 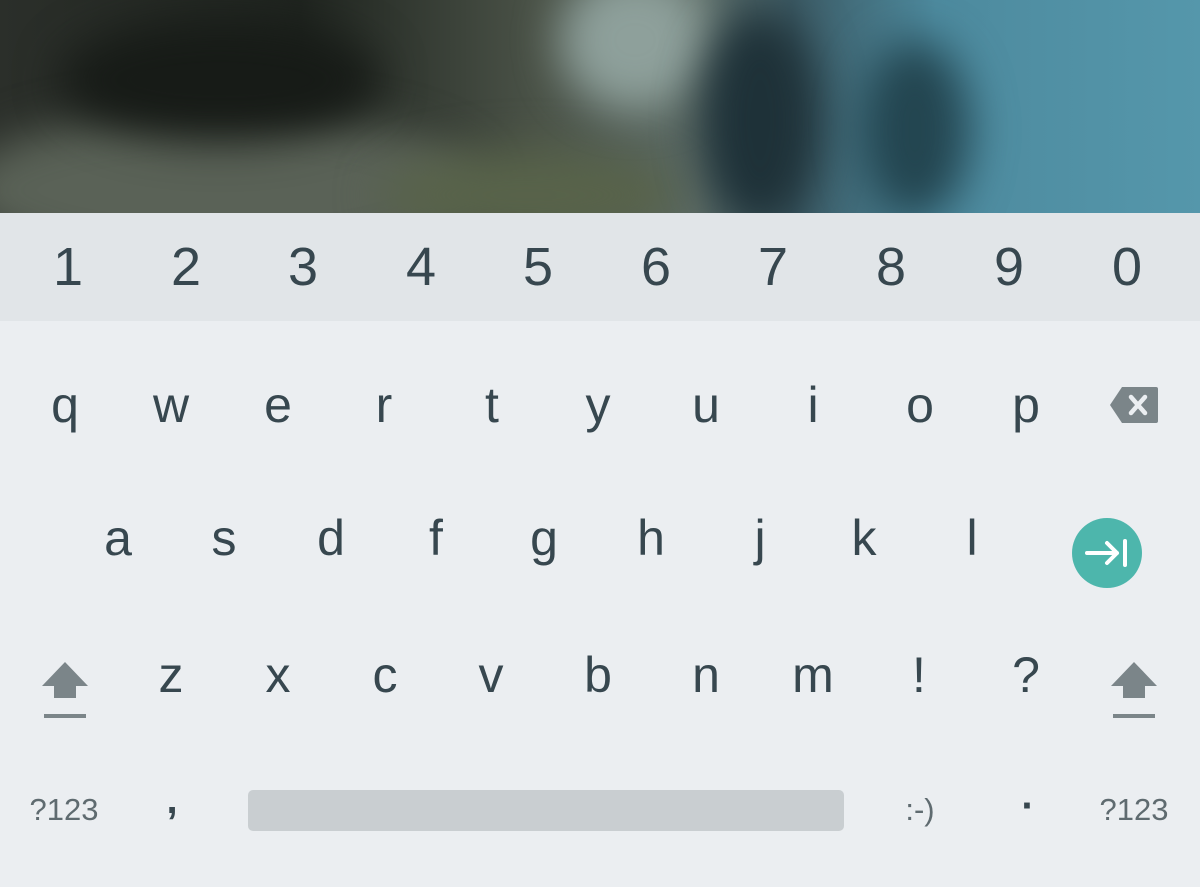 I want to click on key-e: e, so click(x=278, y=405).